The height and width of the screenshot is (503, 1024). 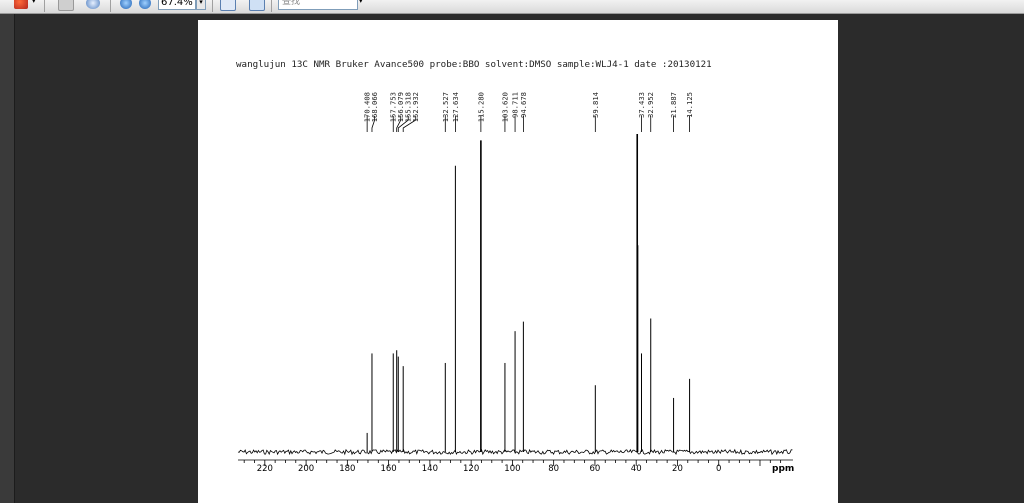 What do you see at coordinates (430, 469) in the screenshot?
I see `x-tick-label: 140` at bounding box center [430, 469].